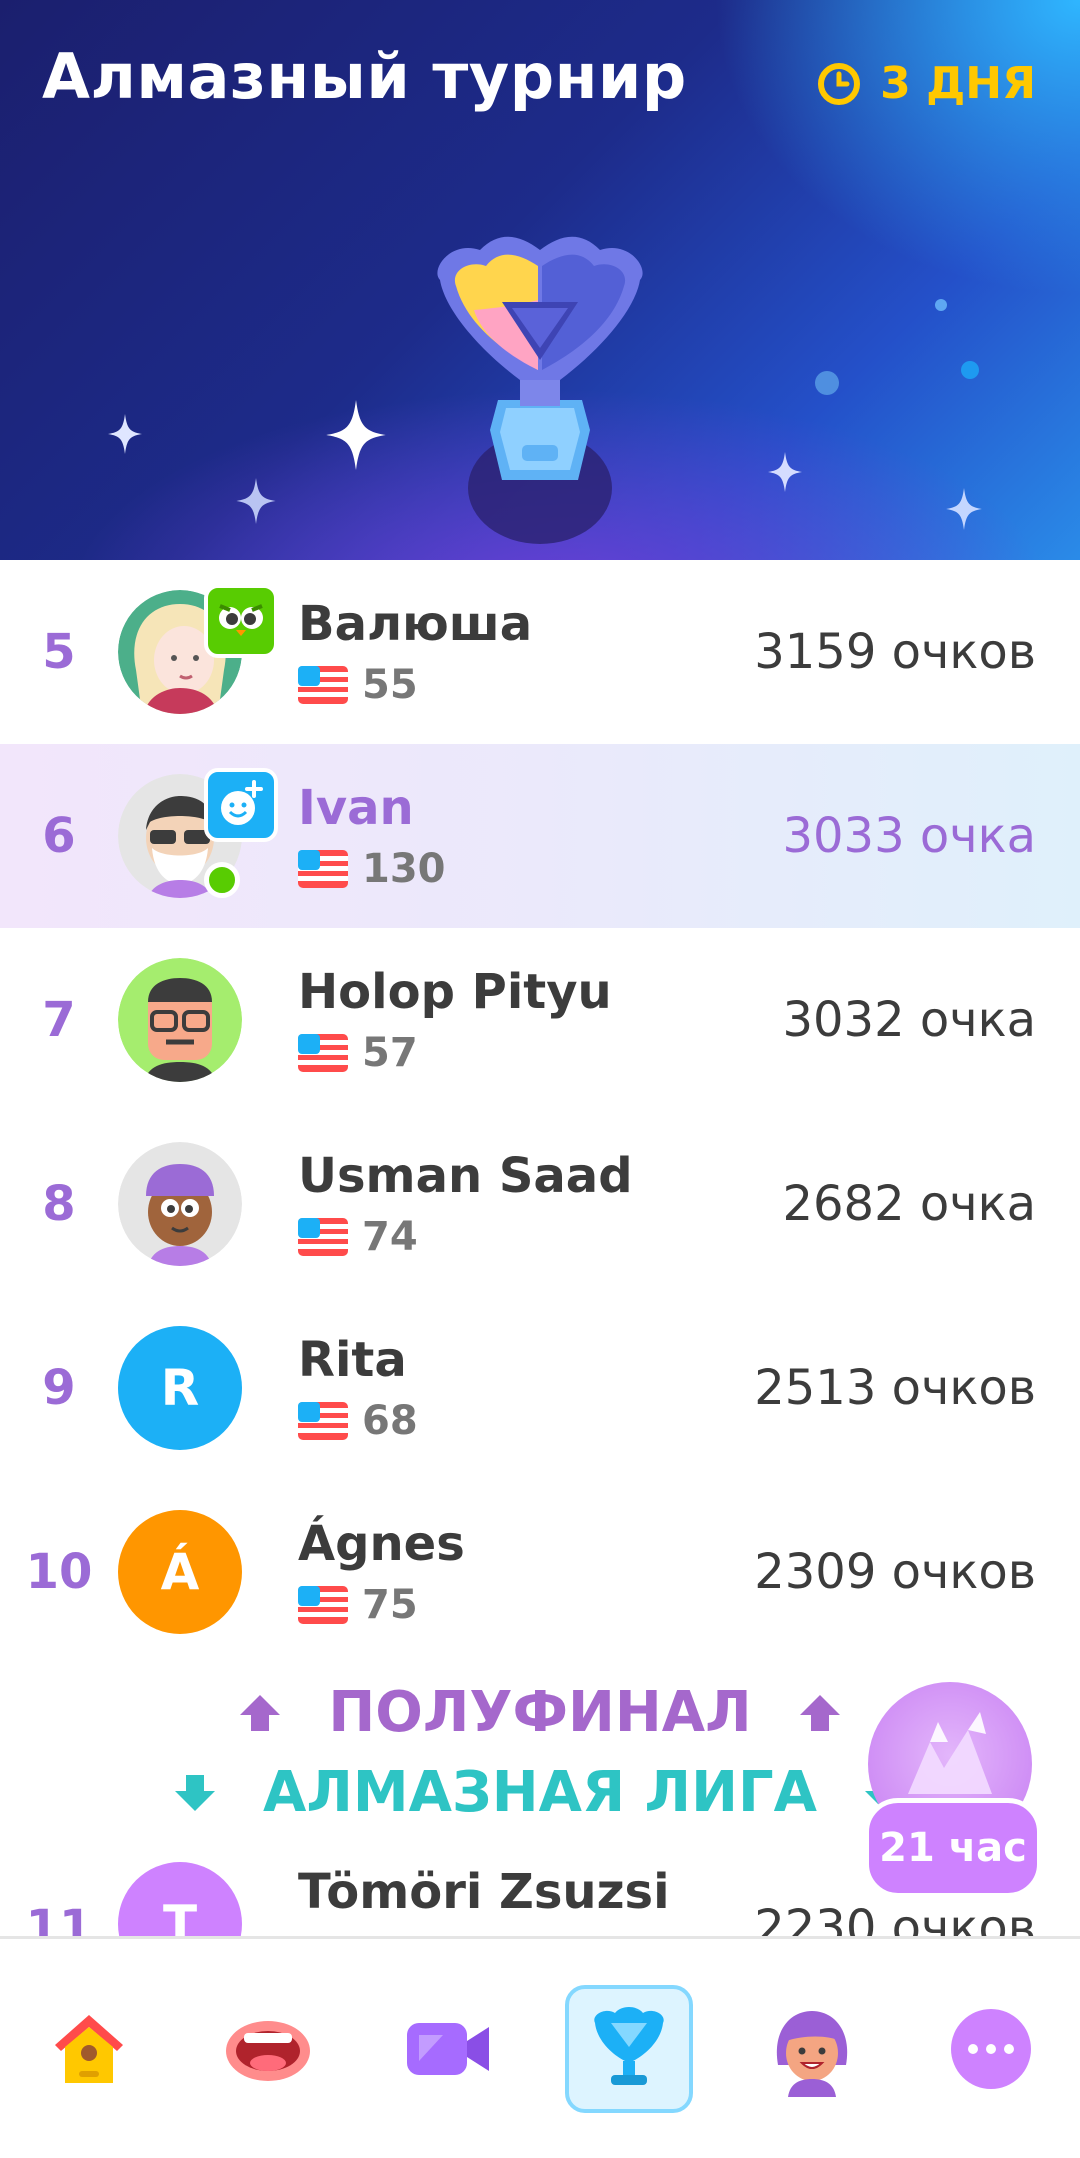 This screenshot has width=1080, height=2158. What do you see at coordinates (59, 1020) in the screenshot?
I see `rank-number: 7` at bounding box center [59, 1020].